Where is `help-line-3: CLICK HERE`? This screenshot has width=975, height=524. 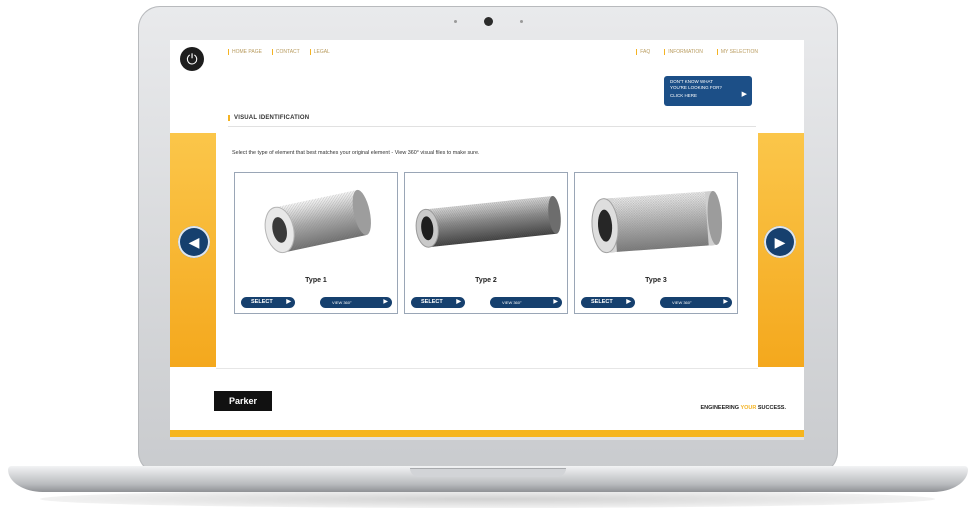
help-line-3: CLICK HERE is located at coordinates (684, 95).